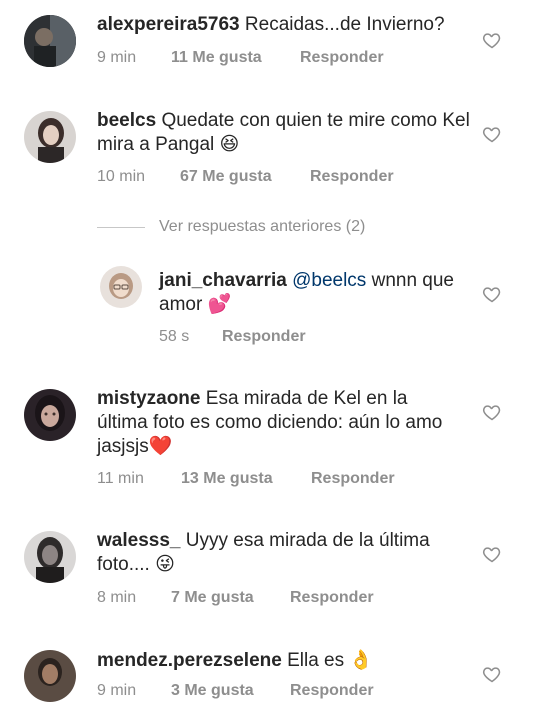  I want to click on likes-count: 67 Me gusta, so click(245, 177).